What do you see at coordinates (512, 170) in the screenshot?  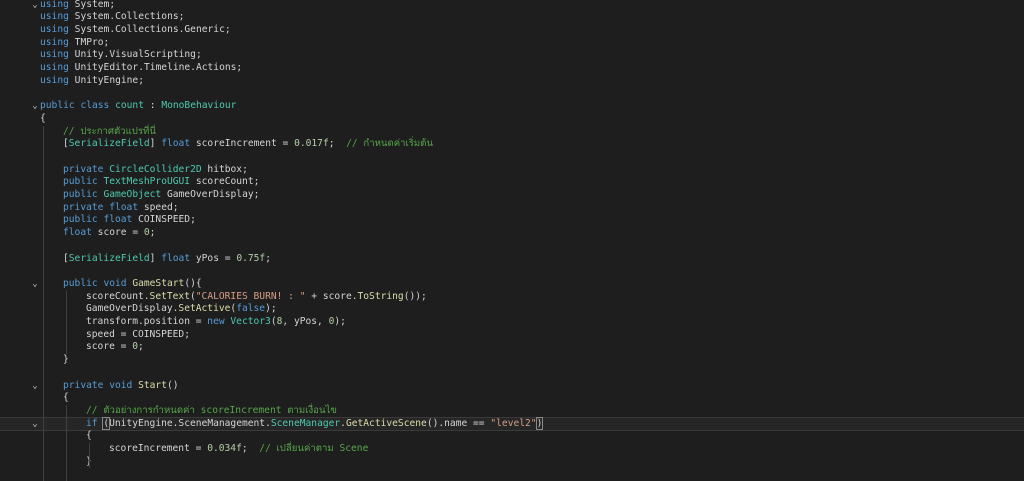 I see `code-line: private CircleCollider2D hitbox;` at bounding box center [512, 170].